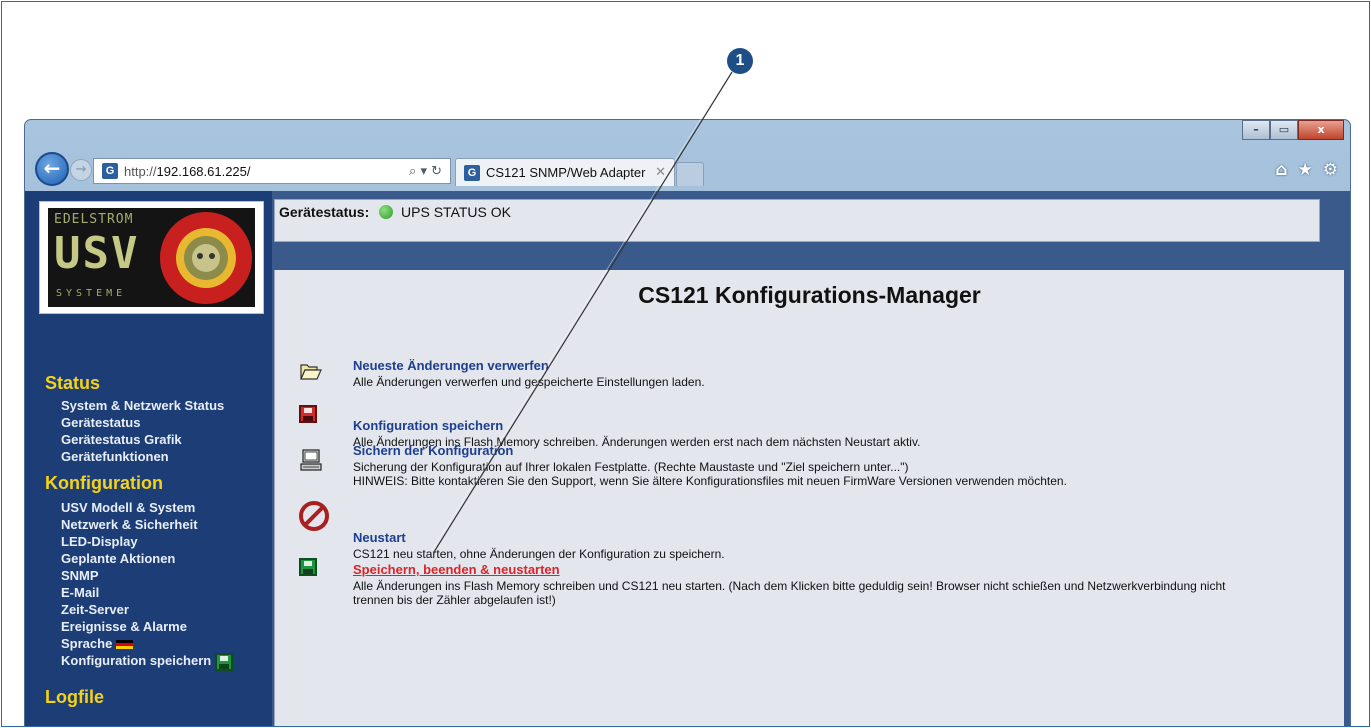 Image resolution: width=1371 pixels, height=728 pixels. Describe the element at coordinates (147, 507) in the screenshot. I see `nav-item-usv-modell: USV Modell & System` at that location.